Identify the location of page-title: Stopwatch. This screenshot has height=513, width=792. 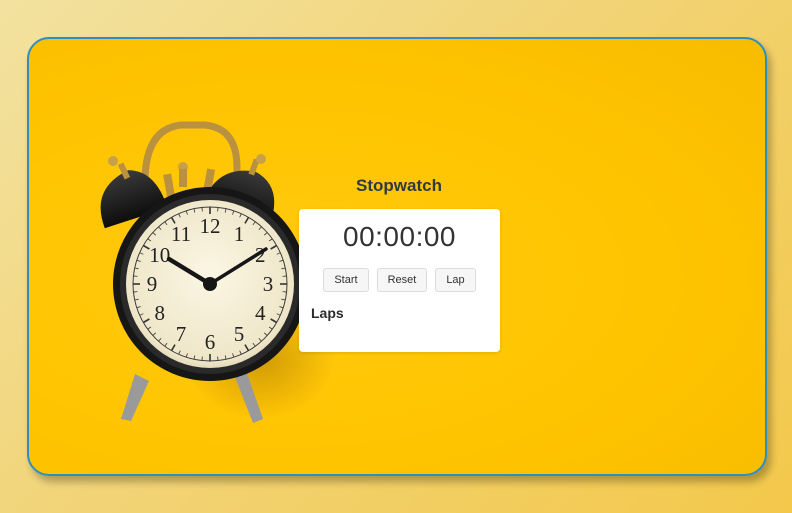
(399, 185).